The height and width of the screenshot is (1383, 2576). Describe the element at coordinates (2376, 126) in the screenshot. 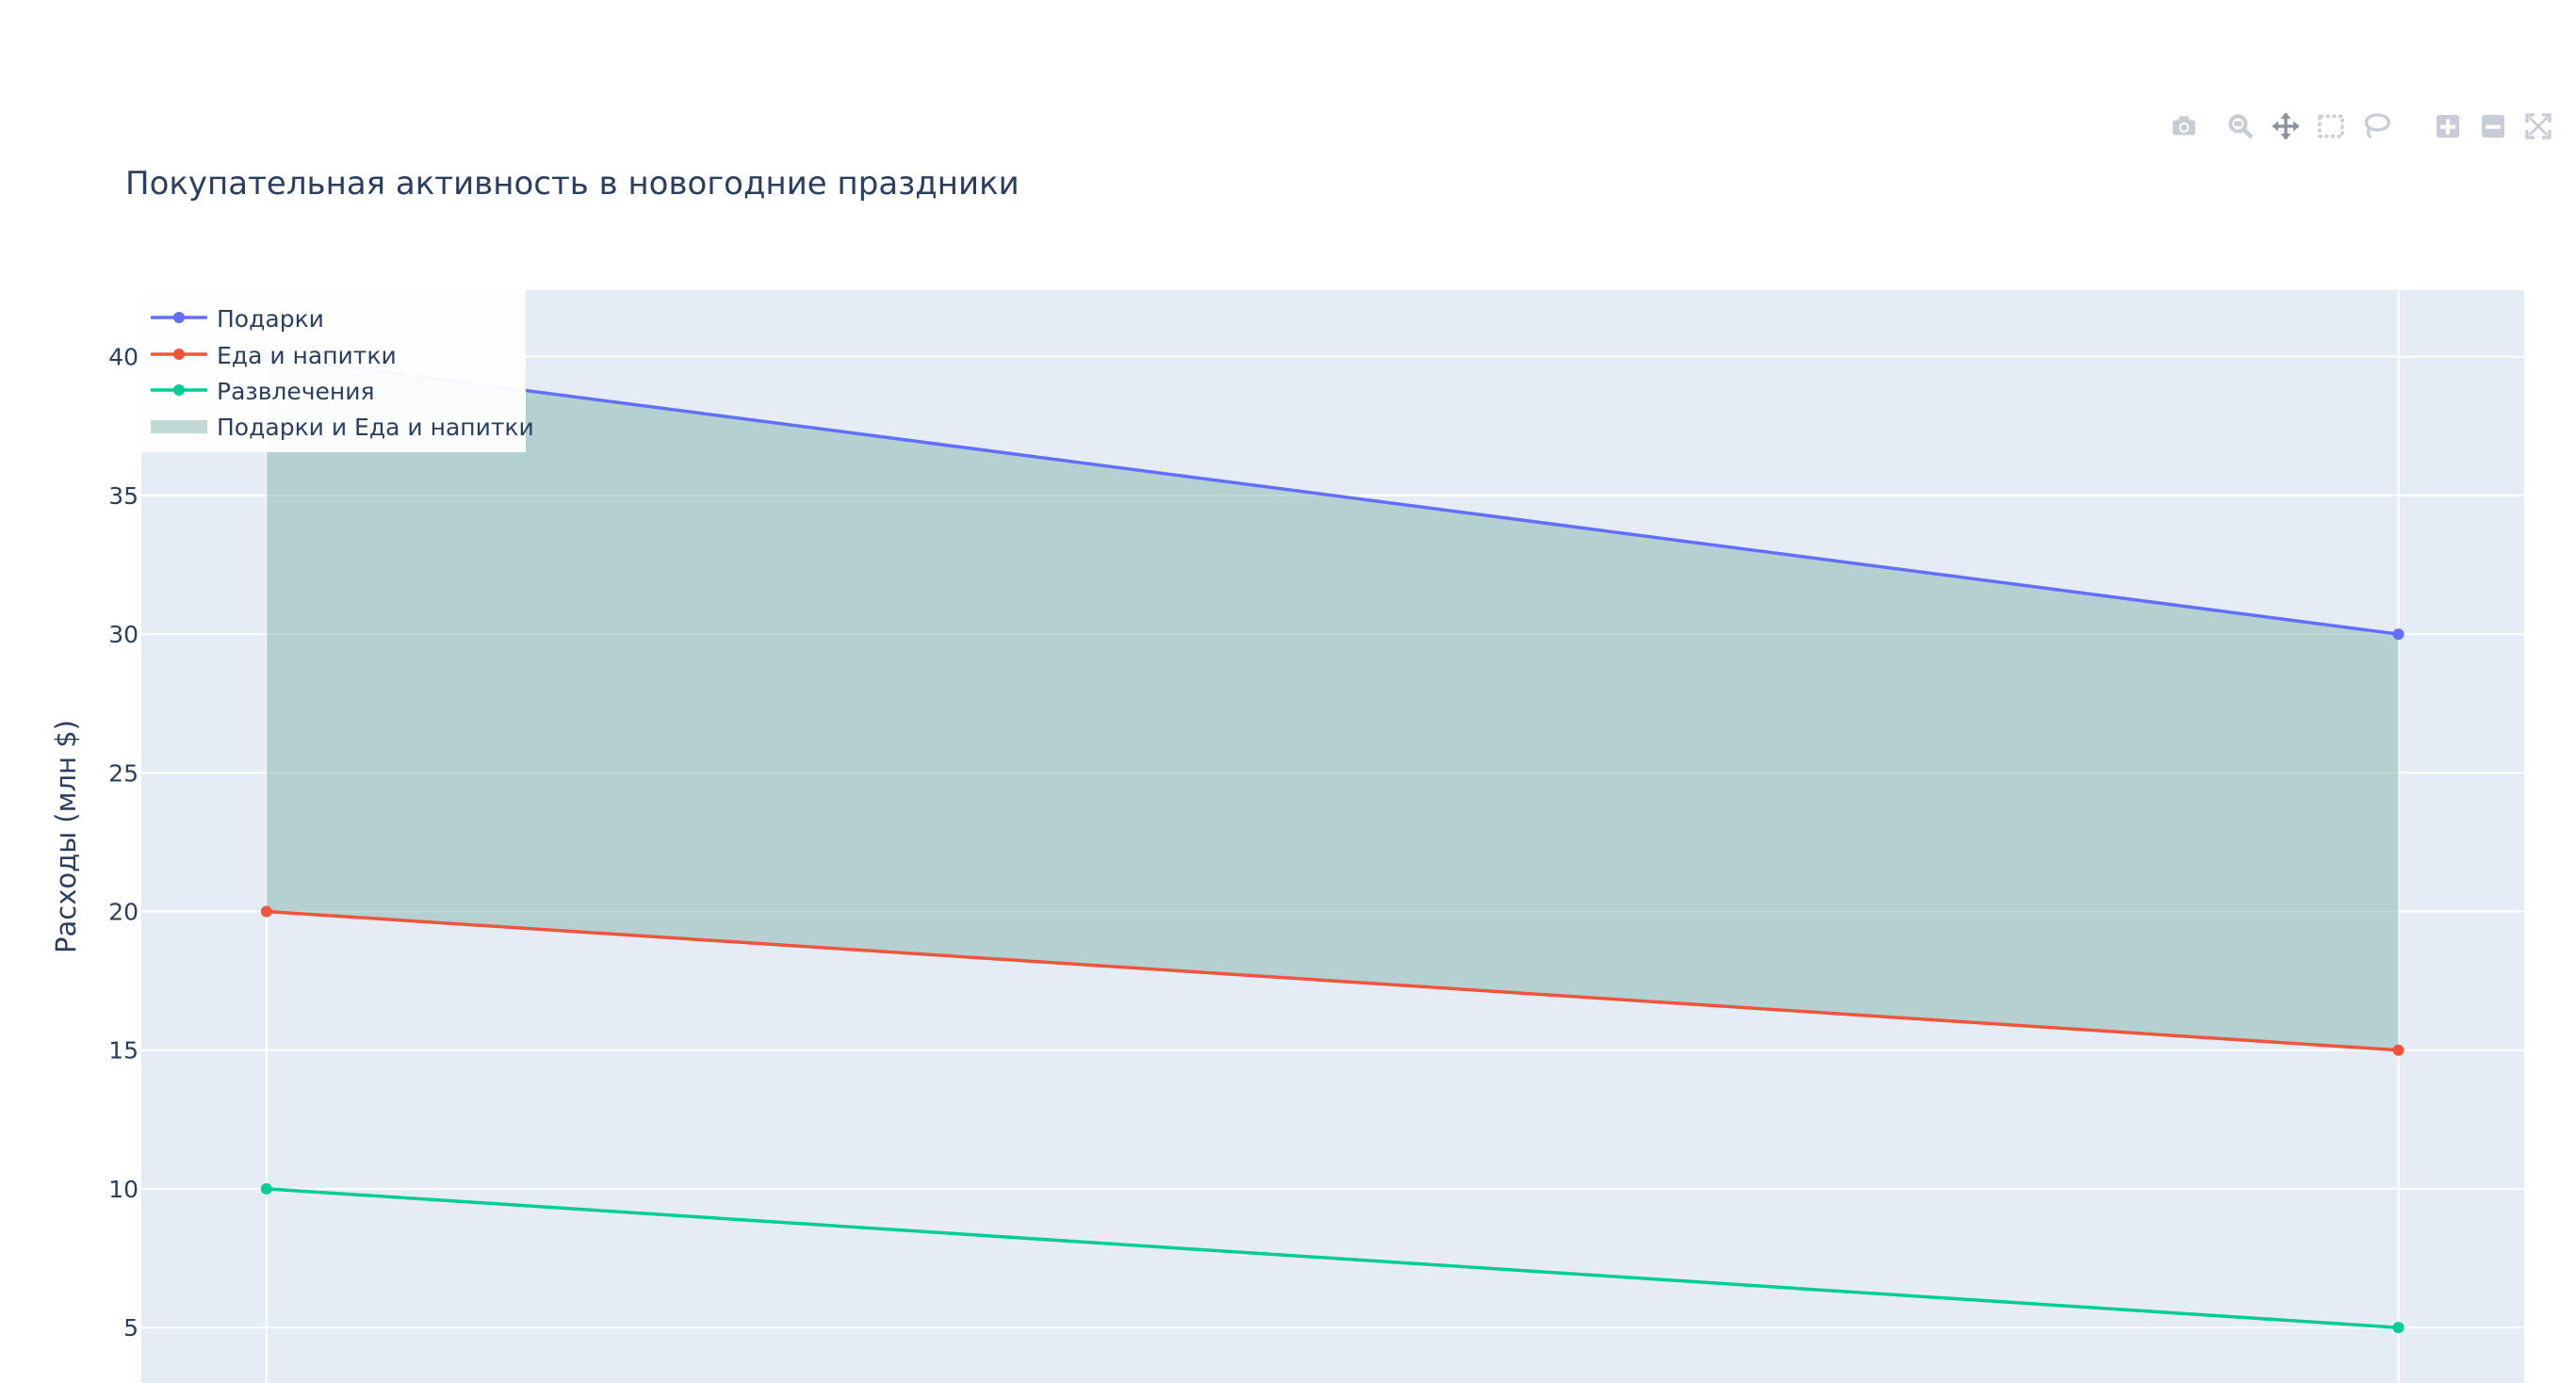

I see `lasso-select-icon` at that location.